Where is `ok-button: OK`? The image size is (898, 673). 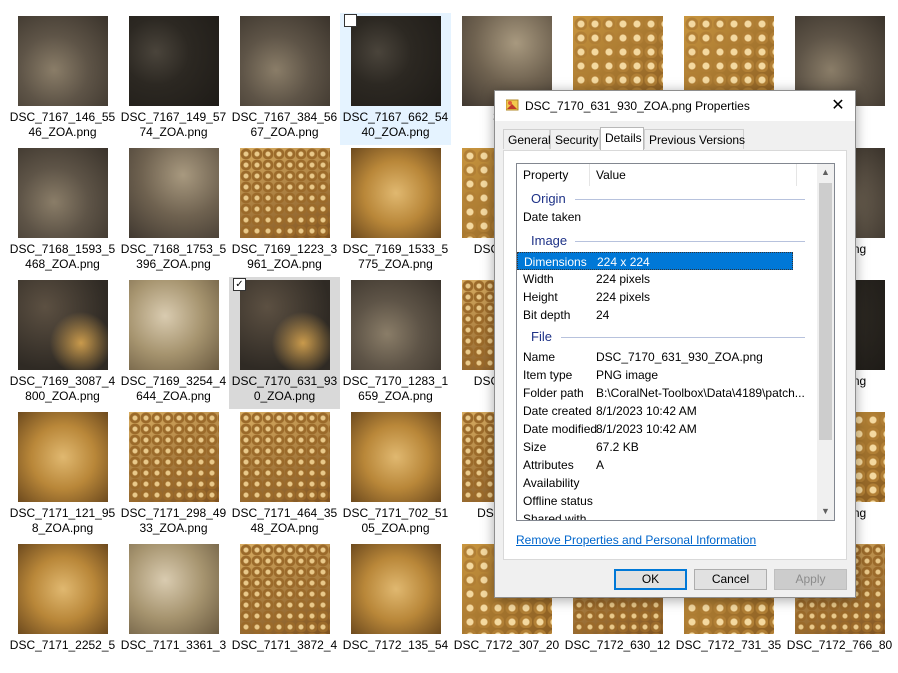 ok-button: OK is located at coordinates (650, 579).